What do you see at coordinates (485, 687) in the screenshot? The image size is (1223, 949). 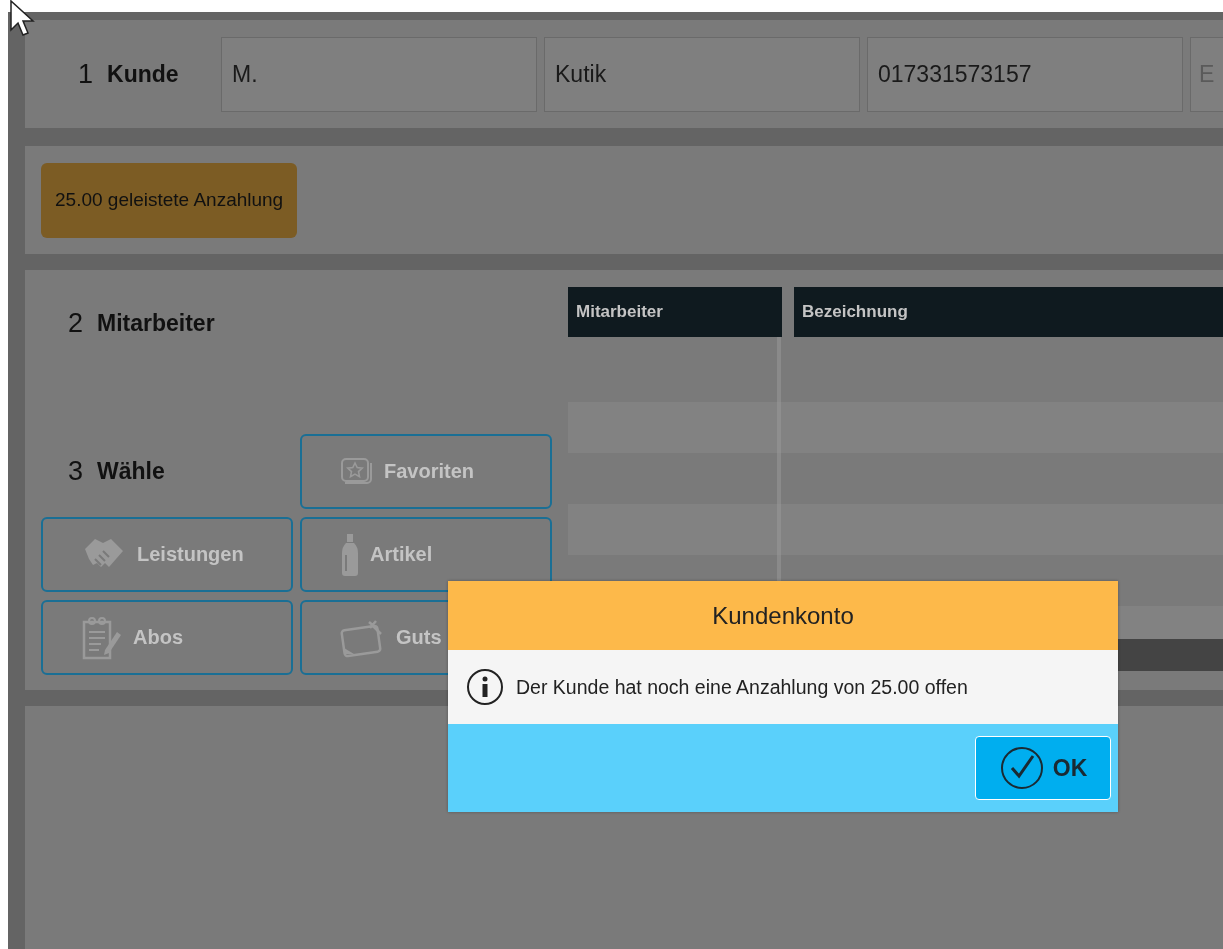 I see `info-icon` at bounding box center [485, 687].